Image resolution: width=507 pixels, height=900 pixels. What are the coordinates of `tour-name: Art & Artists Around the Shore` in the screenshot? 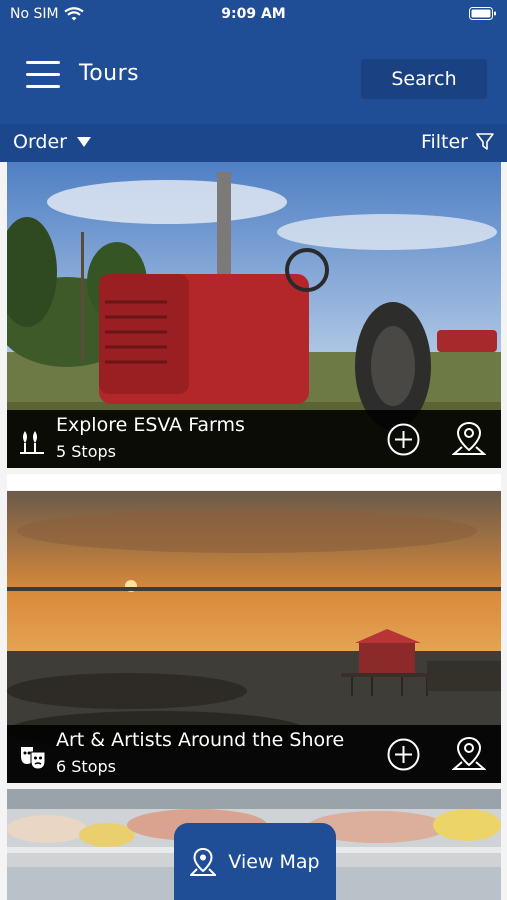 It's located at (200, 740).